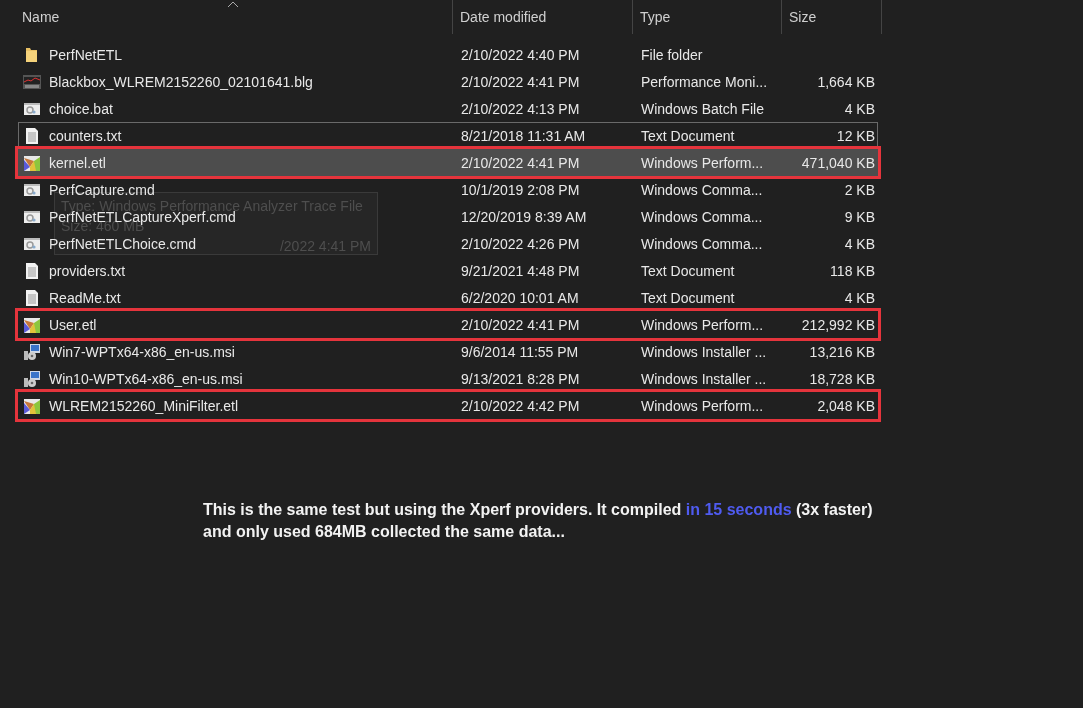  I want to click on date-modified: 6/2/2020 10:01 AM, so click(520, 297).